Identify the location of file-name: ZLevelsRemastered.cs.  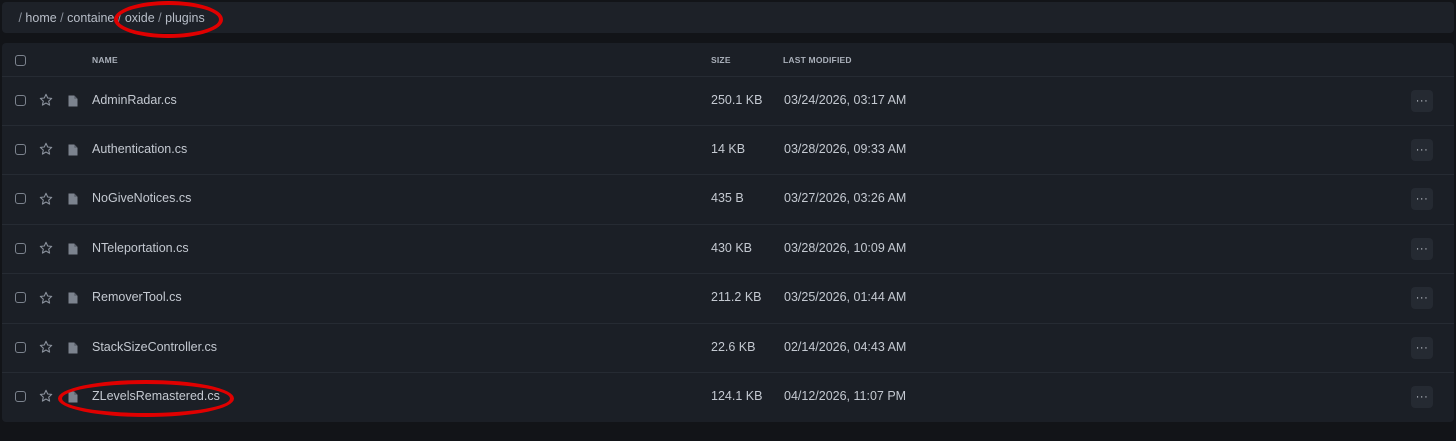
(156, 396).